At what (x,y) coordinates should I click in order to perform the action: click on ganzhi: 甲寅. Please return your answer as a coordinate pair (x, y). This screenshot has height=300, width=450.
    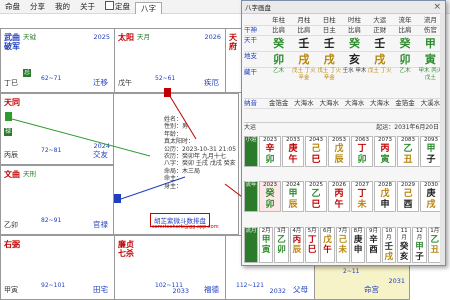
    Looking at the image, I should click on (11, 290).